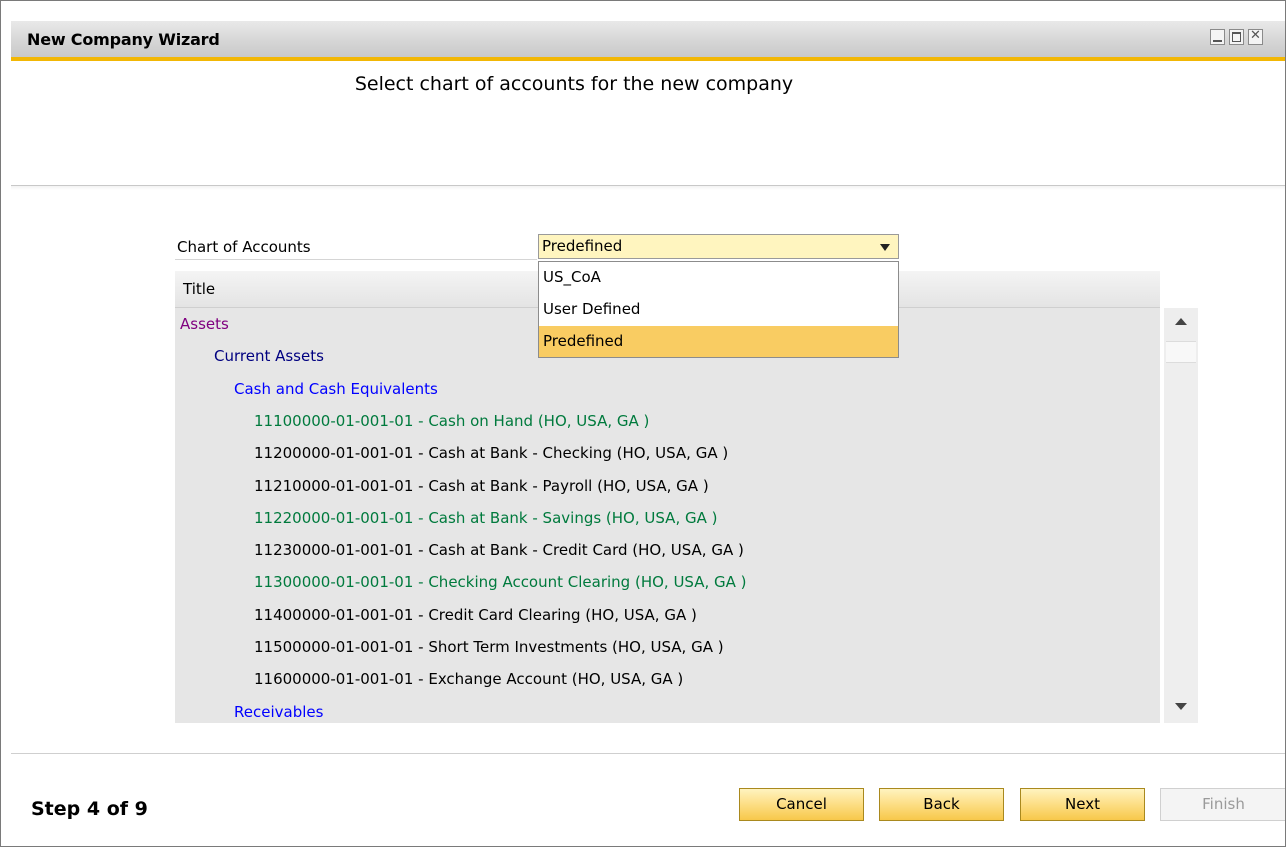 This screenshot has height=847, width=1286. What do you see at coordinates (648, 59) in the screenshot?
I see `title-accent-bar` at bounding box center [648, 59].